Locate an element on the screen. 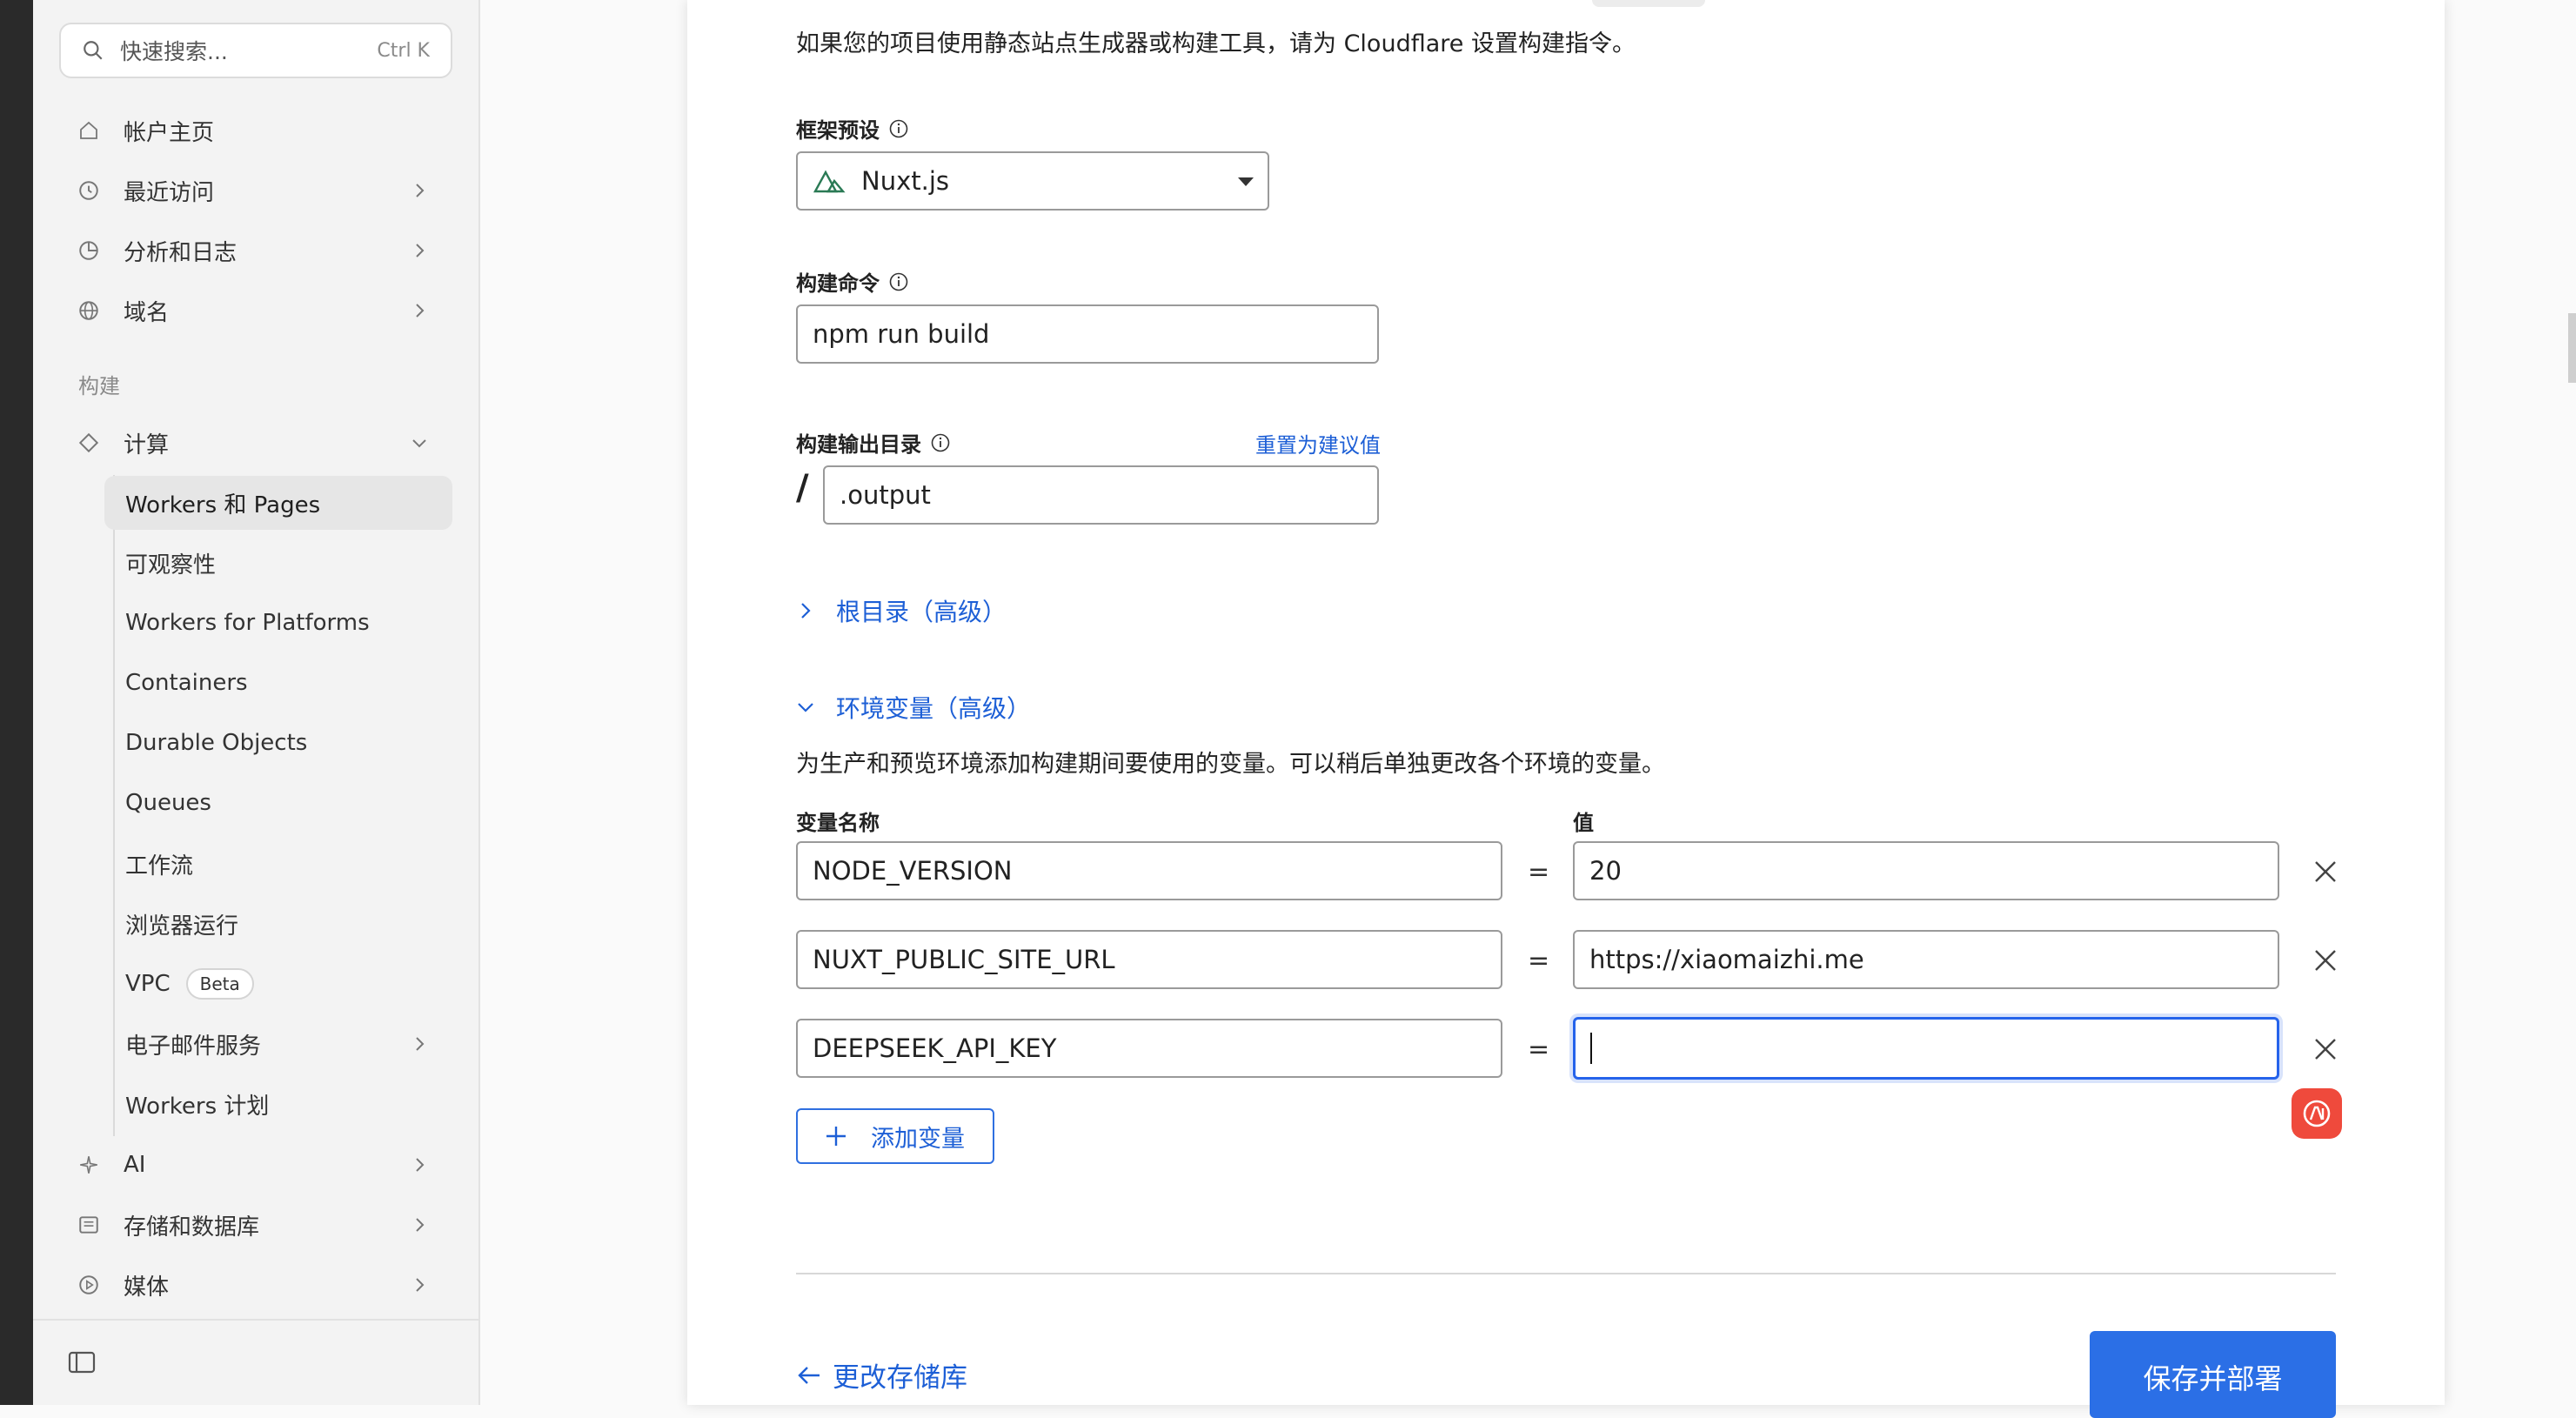 The width and height of the screenshot is (2576, 1418). compute-icon is located at coordinates (89, 443).